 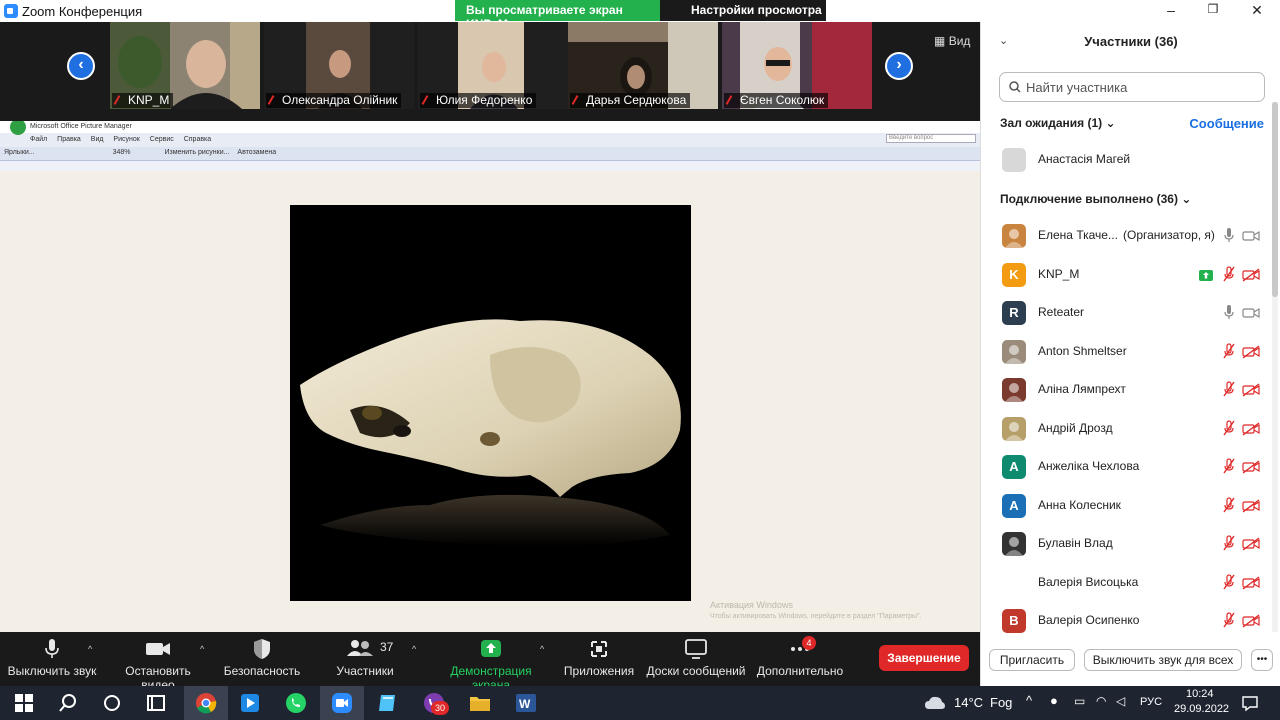 What do you see at coordinates (1089, 620) in the screenshot?
I see `participant-name: Валерія Осипенко` at bounding box center [1089, 620].